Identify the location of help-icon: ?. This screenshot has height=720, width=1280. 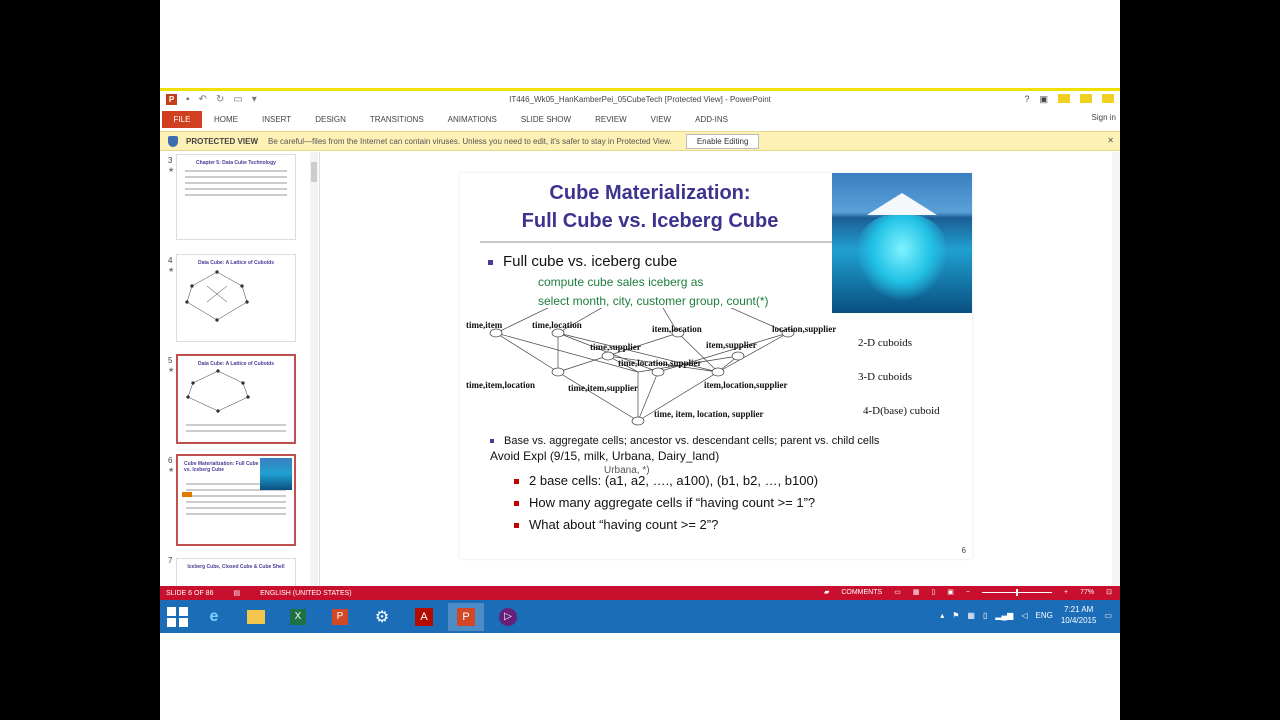
(1026, 99).